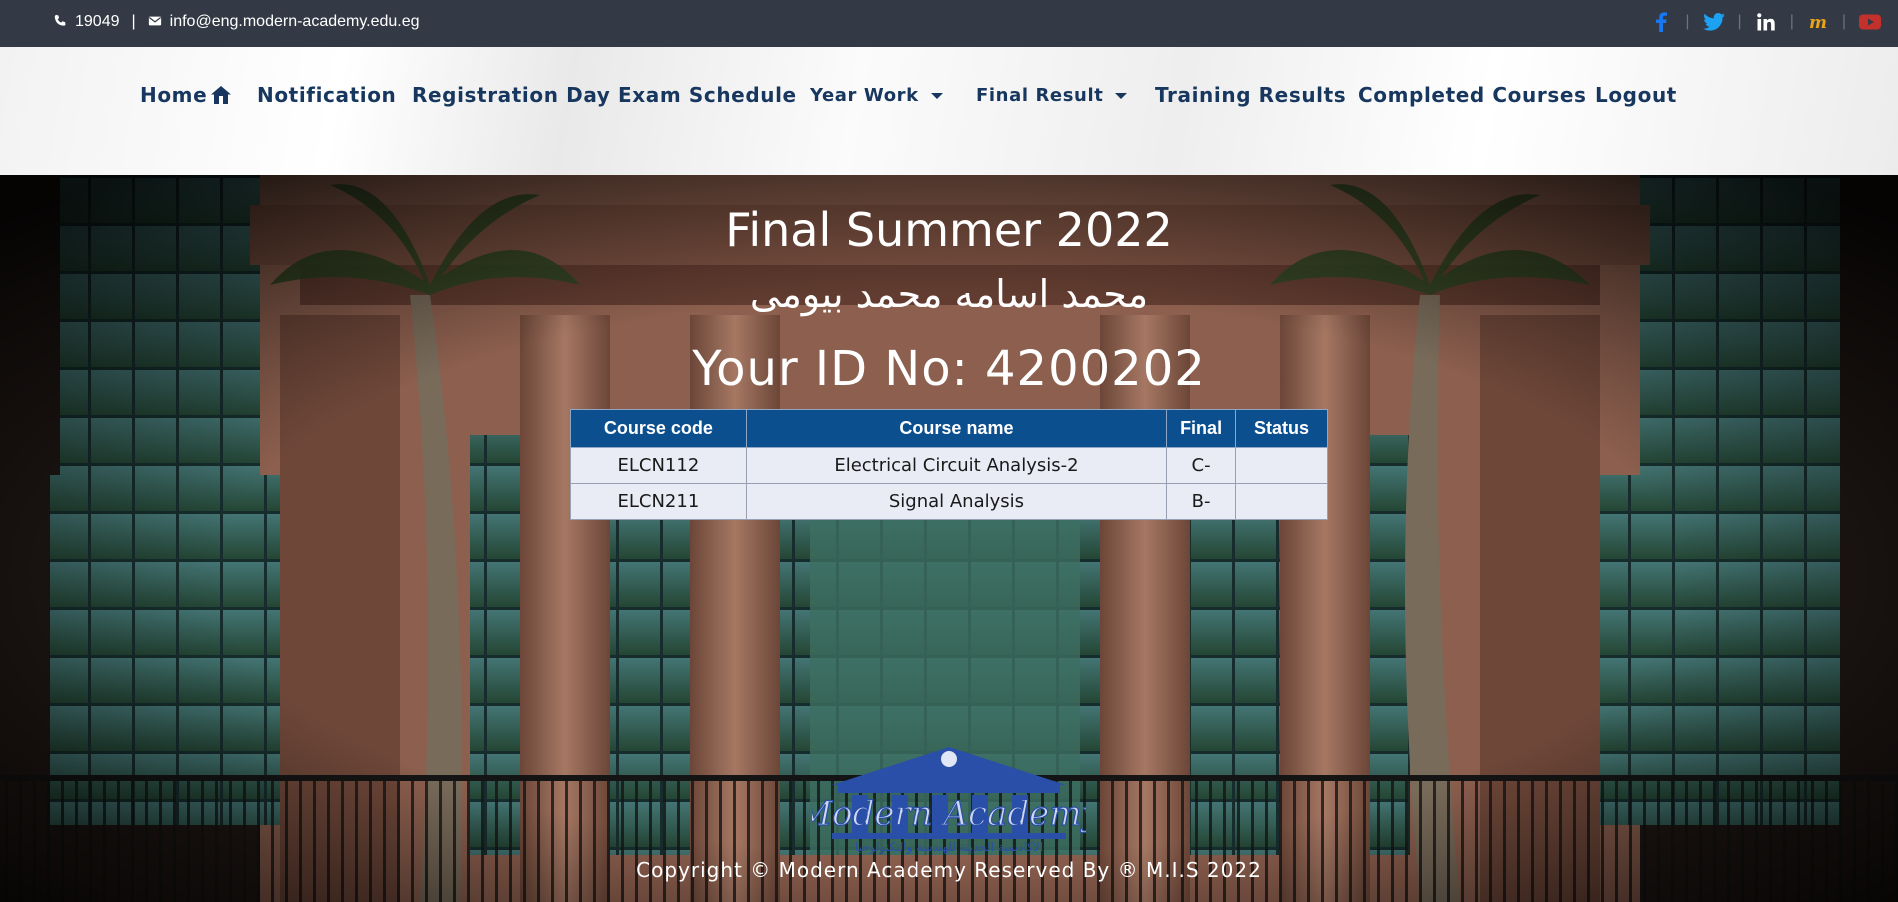  Describe the element at coordinates (949, 369) in the screenshot. I see `student-id: Your ID No: 4200202` at that location.